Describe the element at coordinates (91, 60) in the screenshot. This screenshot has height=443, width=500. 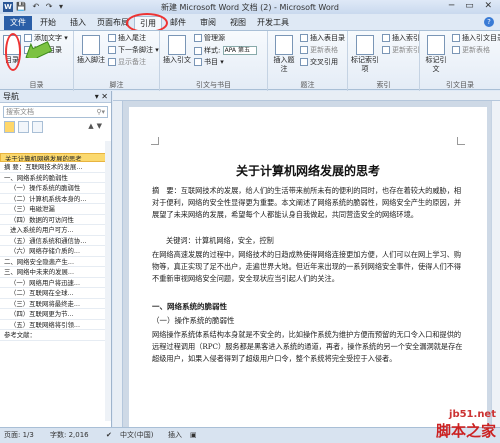
I see `insert-footnote-label: 插入脚注` at that location.